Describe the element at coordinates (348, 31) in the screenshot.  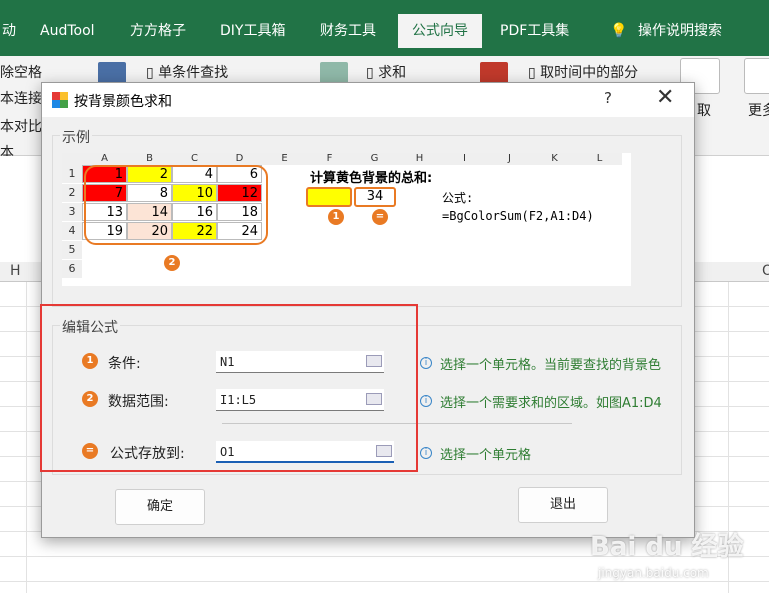
I see `tab-finance: 财务工具` at that location.